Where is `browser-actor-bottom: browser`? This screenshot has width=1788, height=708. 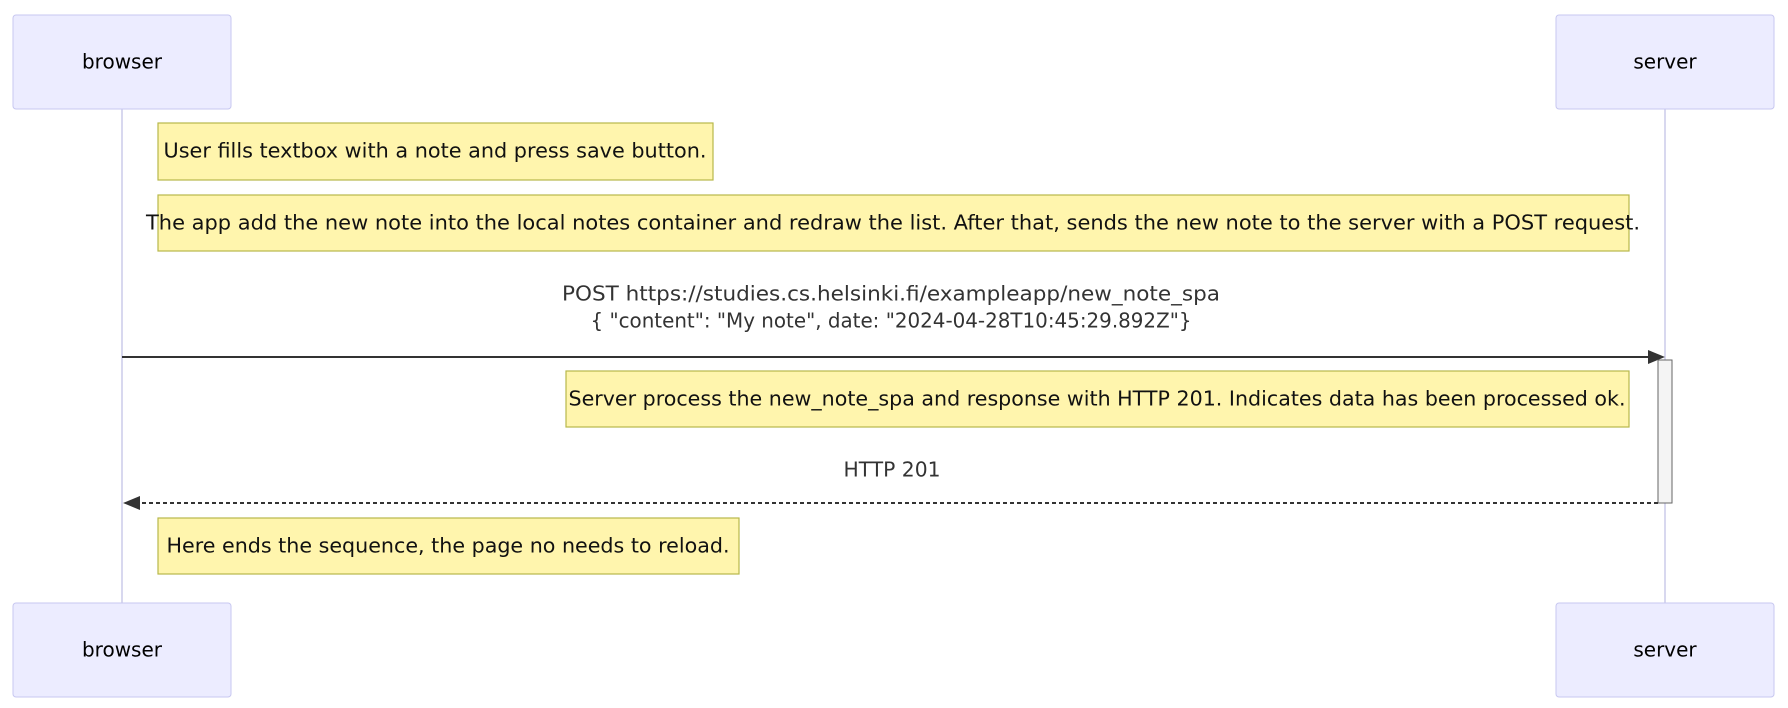
browser-actor-bottom: browser is located at coordinates (122, 650).